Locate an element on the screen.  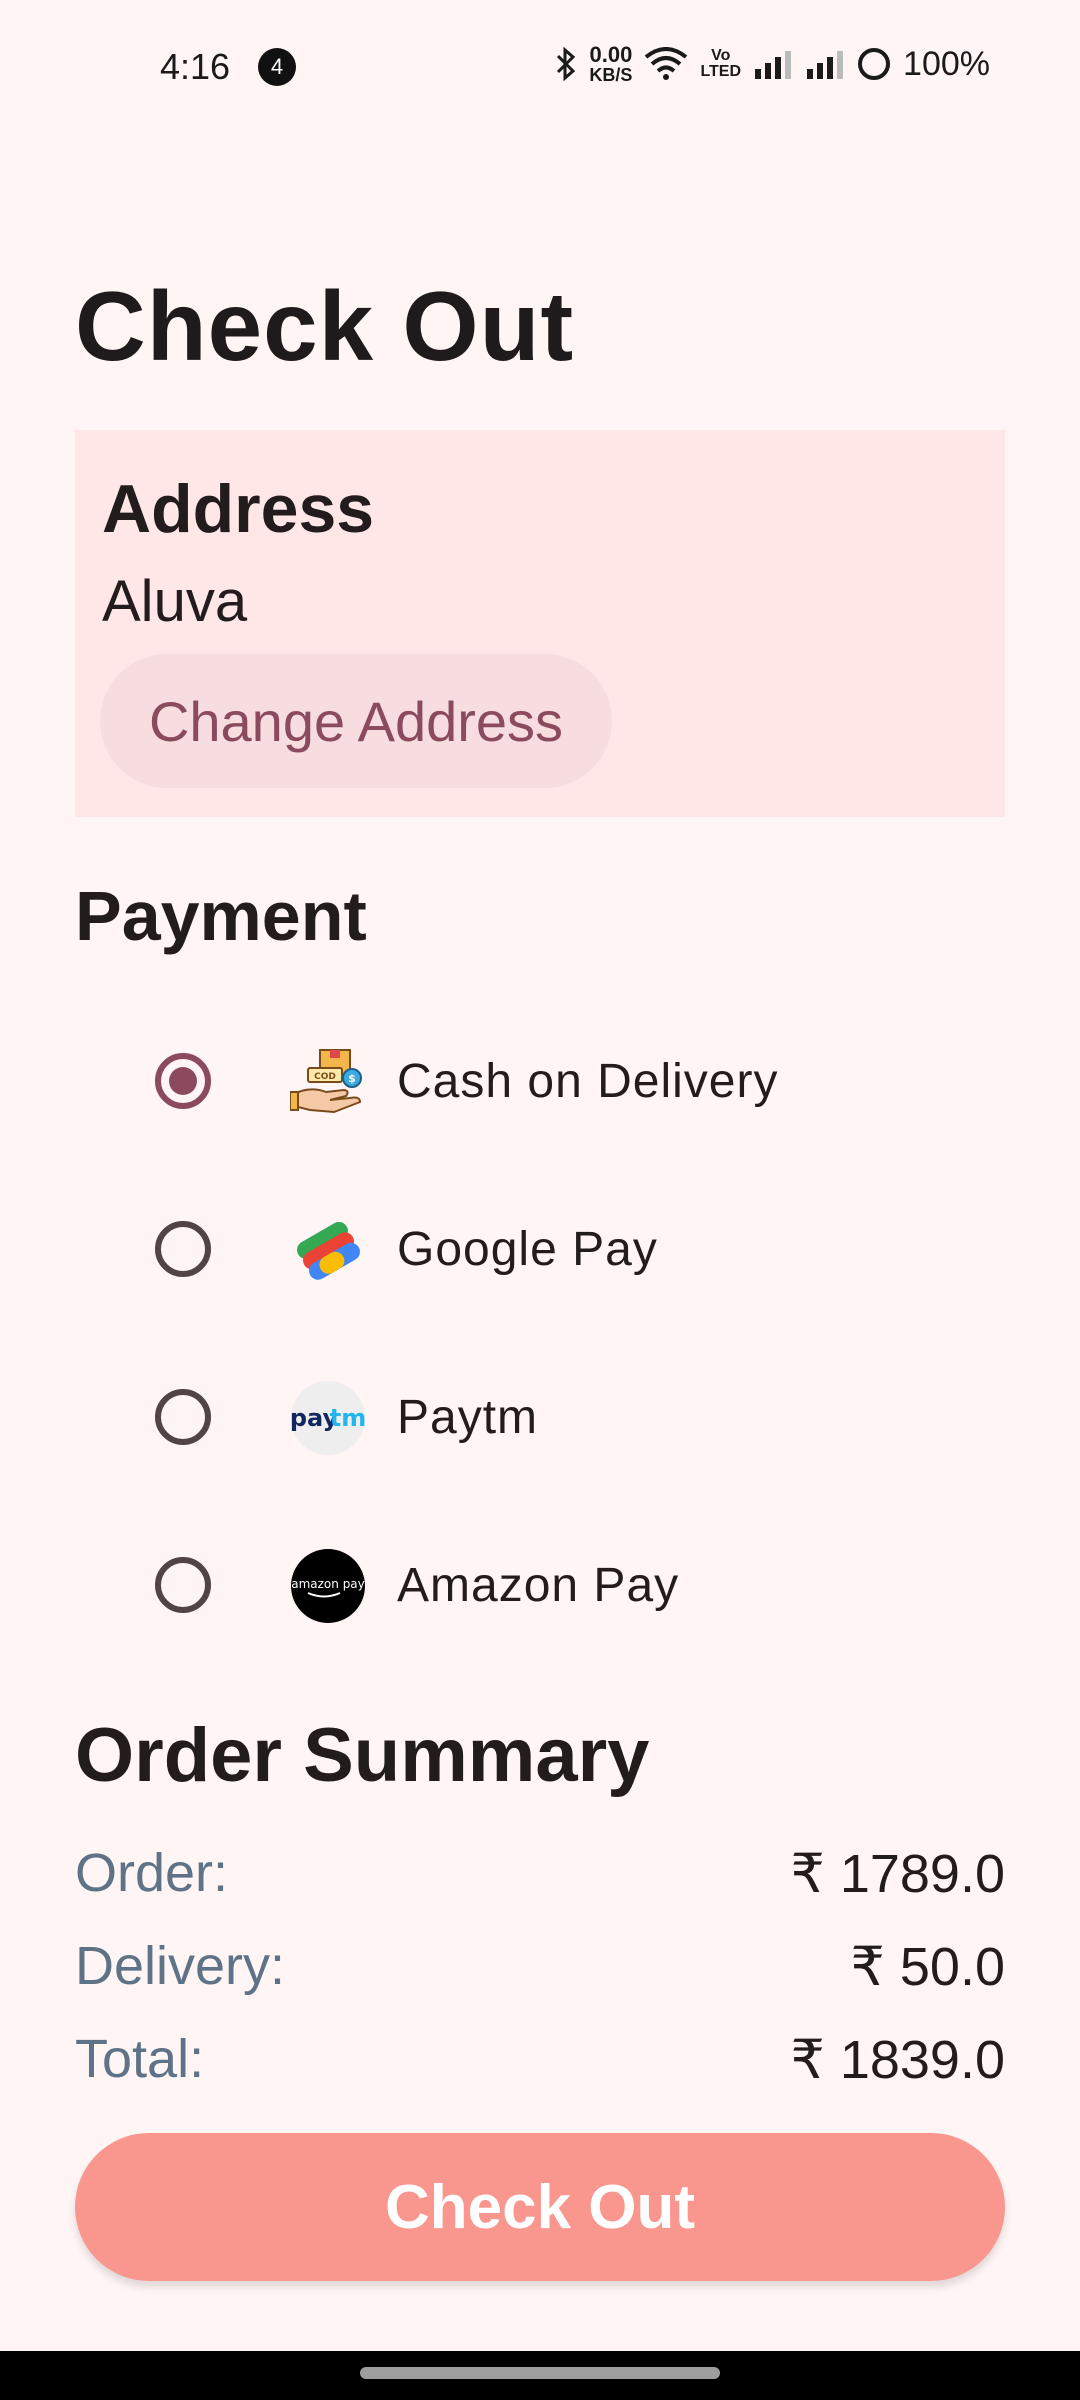
amazon-pay-label: Amazon Pay is located at coordinates (538, 1585).